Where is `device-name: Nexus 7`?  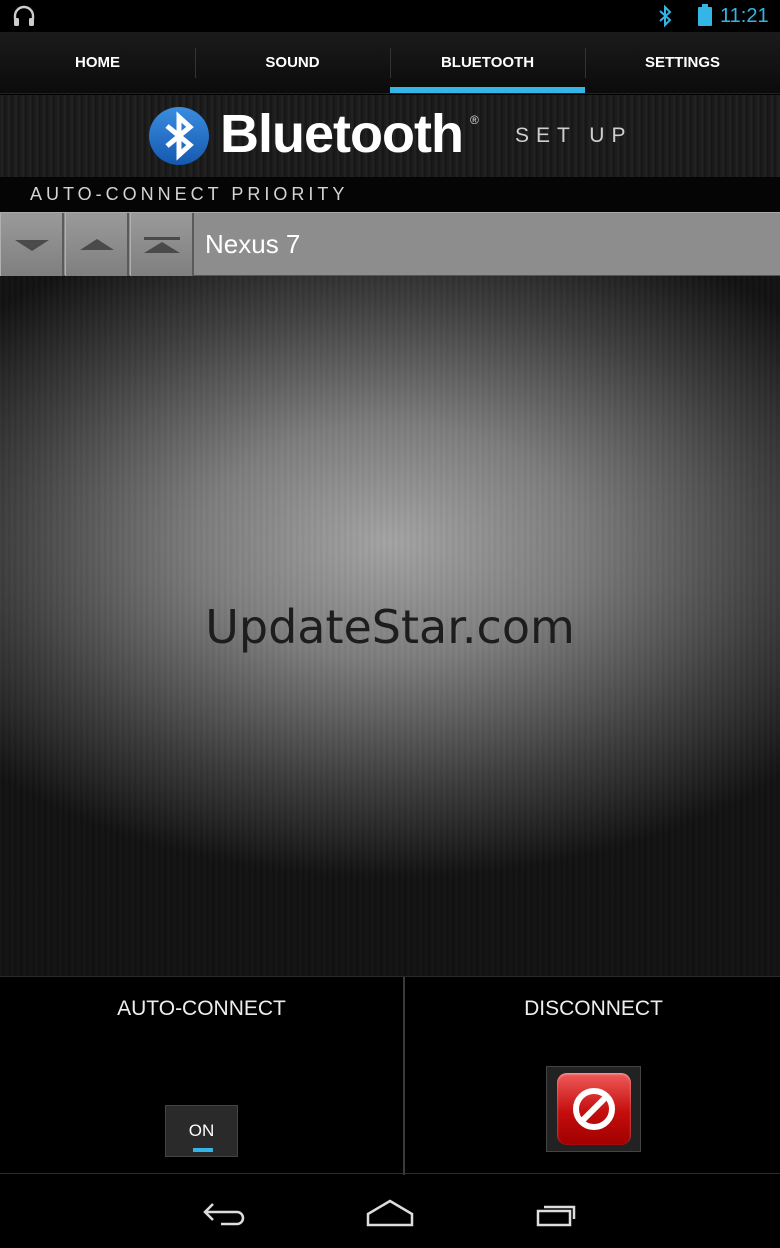 device-name: Nexus 7 is located at coordinates (253, 244).